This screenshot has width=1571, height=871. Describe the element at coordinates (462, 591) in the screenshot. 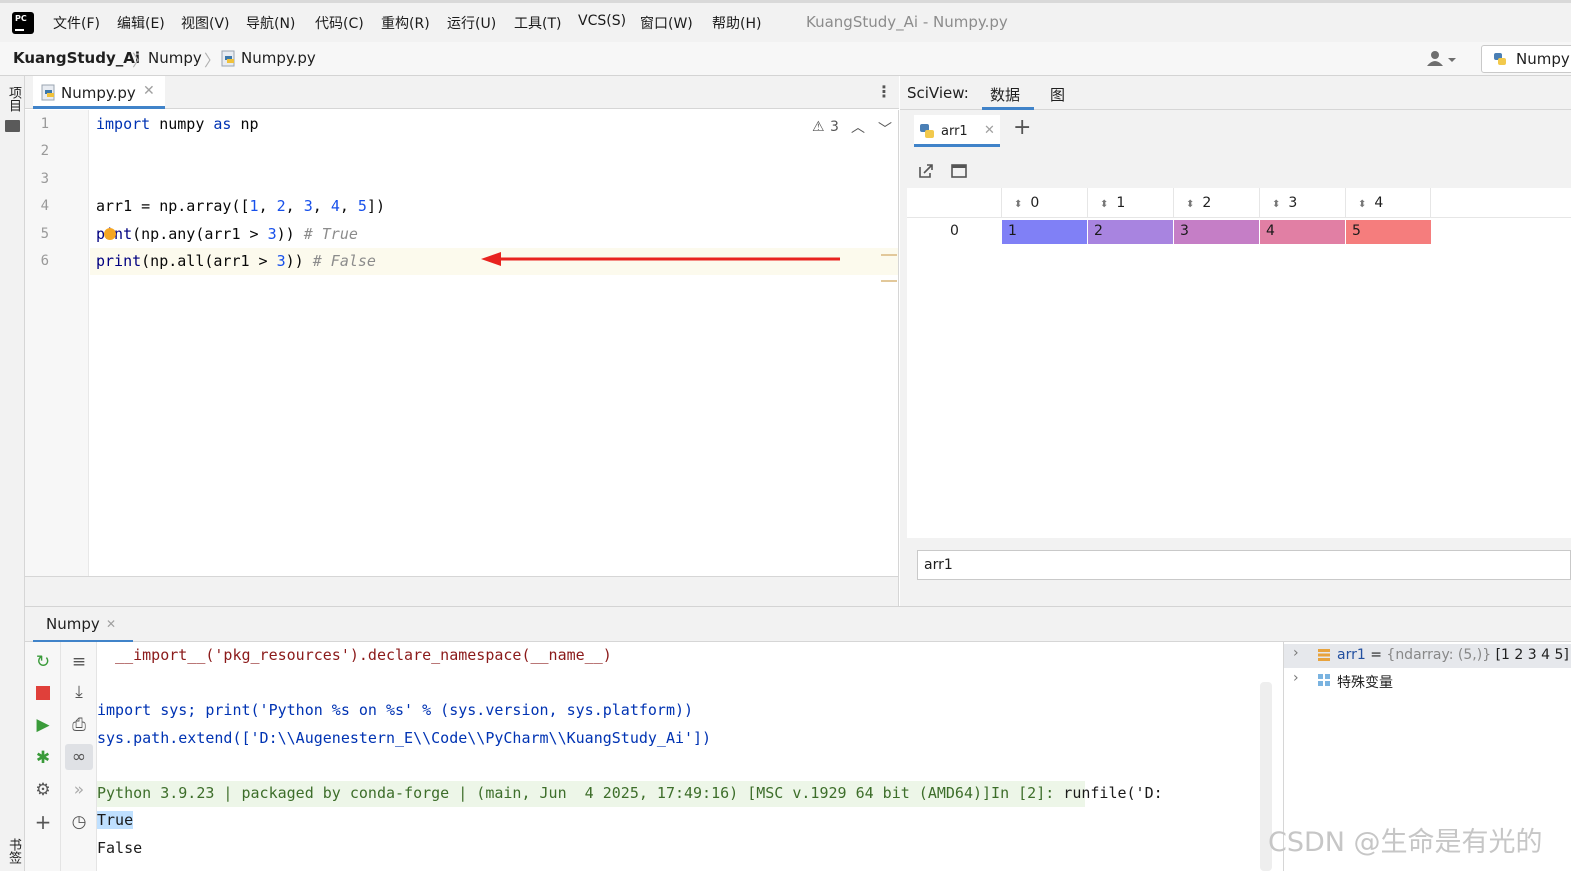

I see `editor-footer` at that location.